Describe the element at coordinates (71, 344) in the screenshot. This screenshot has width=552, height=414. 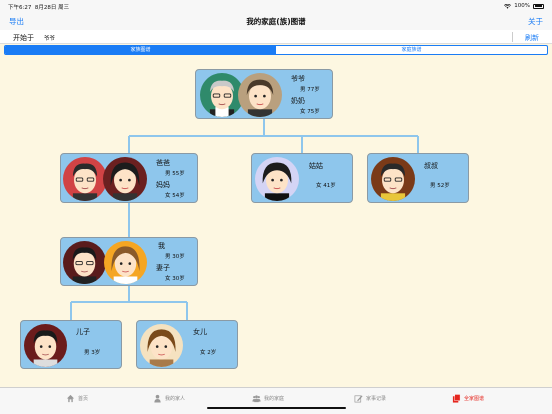
I see `card-son: 儿子 男 3岁` at that location.